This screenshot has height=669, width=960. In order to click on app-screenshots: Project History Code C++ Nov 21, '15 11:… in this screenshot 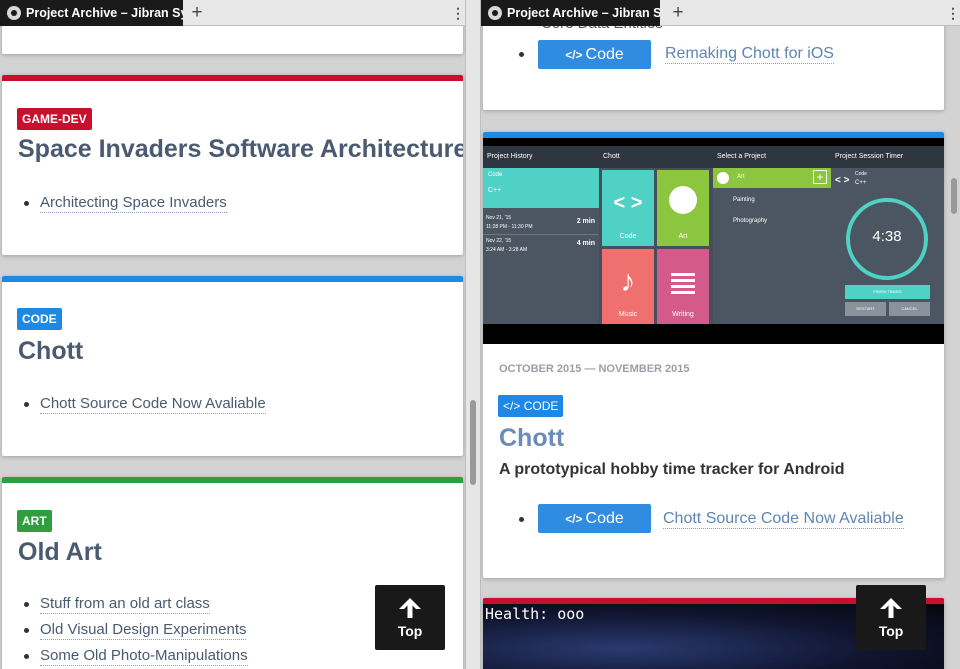, I will do `click(713, 241)`.